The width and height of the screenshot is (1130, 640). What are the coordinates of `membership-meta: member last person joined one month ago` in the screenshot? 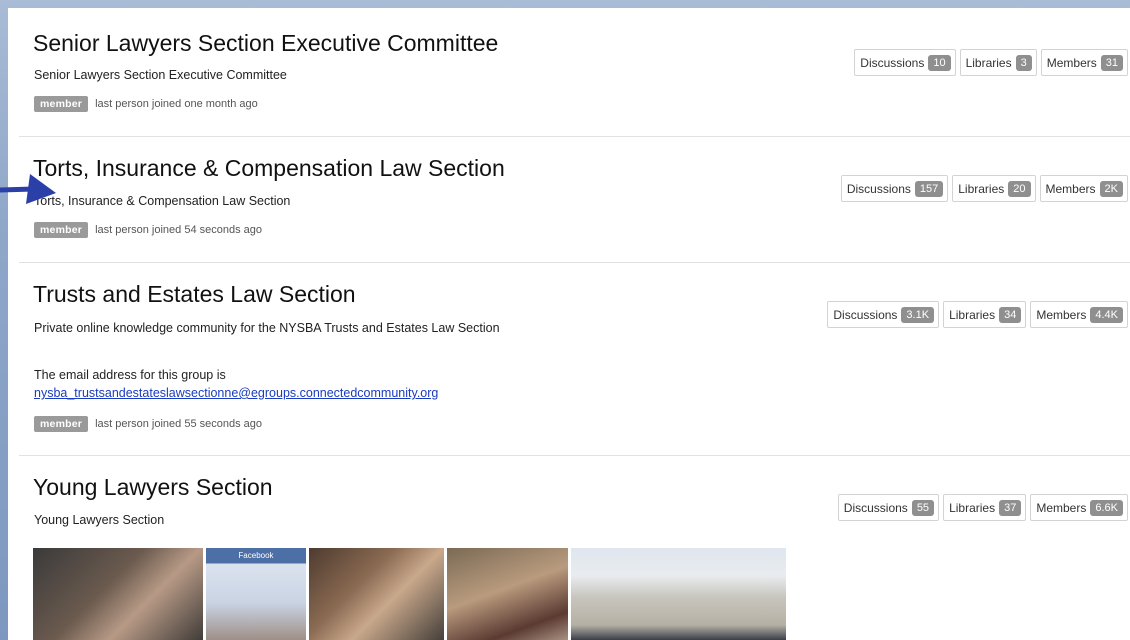 It's located at (146, 103).